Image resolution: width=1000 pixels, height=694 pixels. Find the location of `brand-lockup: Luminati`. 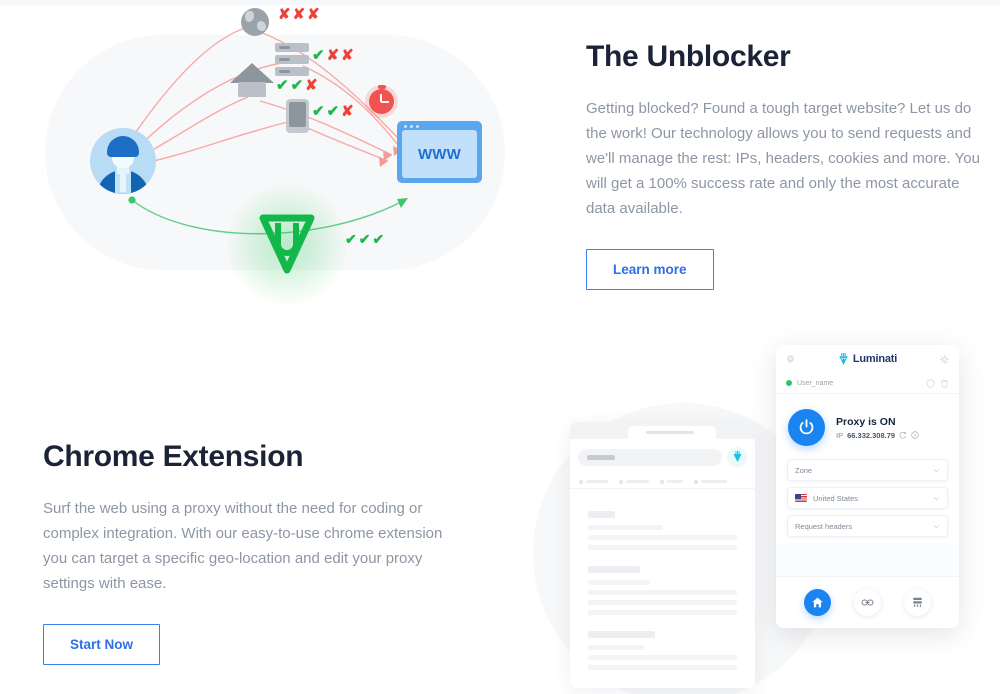

brand-lockup: Luminati is located at coordinates (868, 359).